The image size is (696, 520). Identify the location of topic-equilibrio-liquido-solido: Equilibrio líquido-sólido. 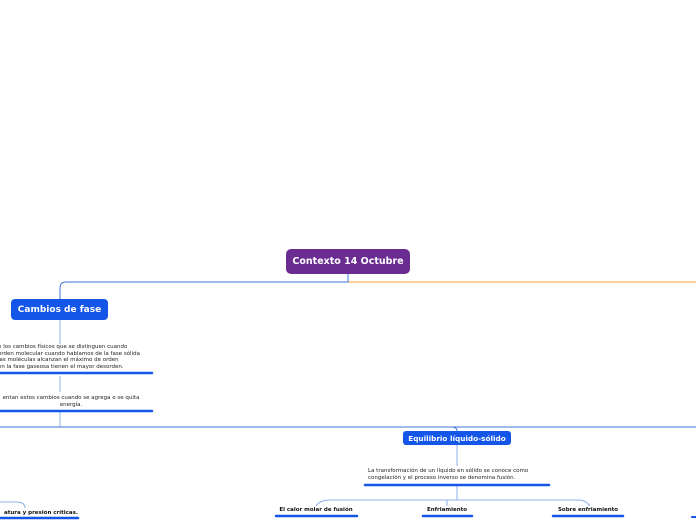
(457, 438).